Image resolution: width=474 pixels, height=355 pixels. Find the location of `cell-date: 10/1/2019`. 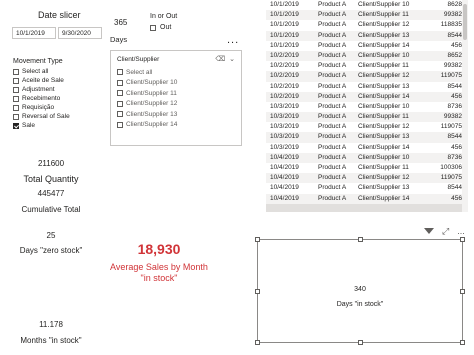

cell-date: 10/1/2019 is located at coordinates (284, 4).